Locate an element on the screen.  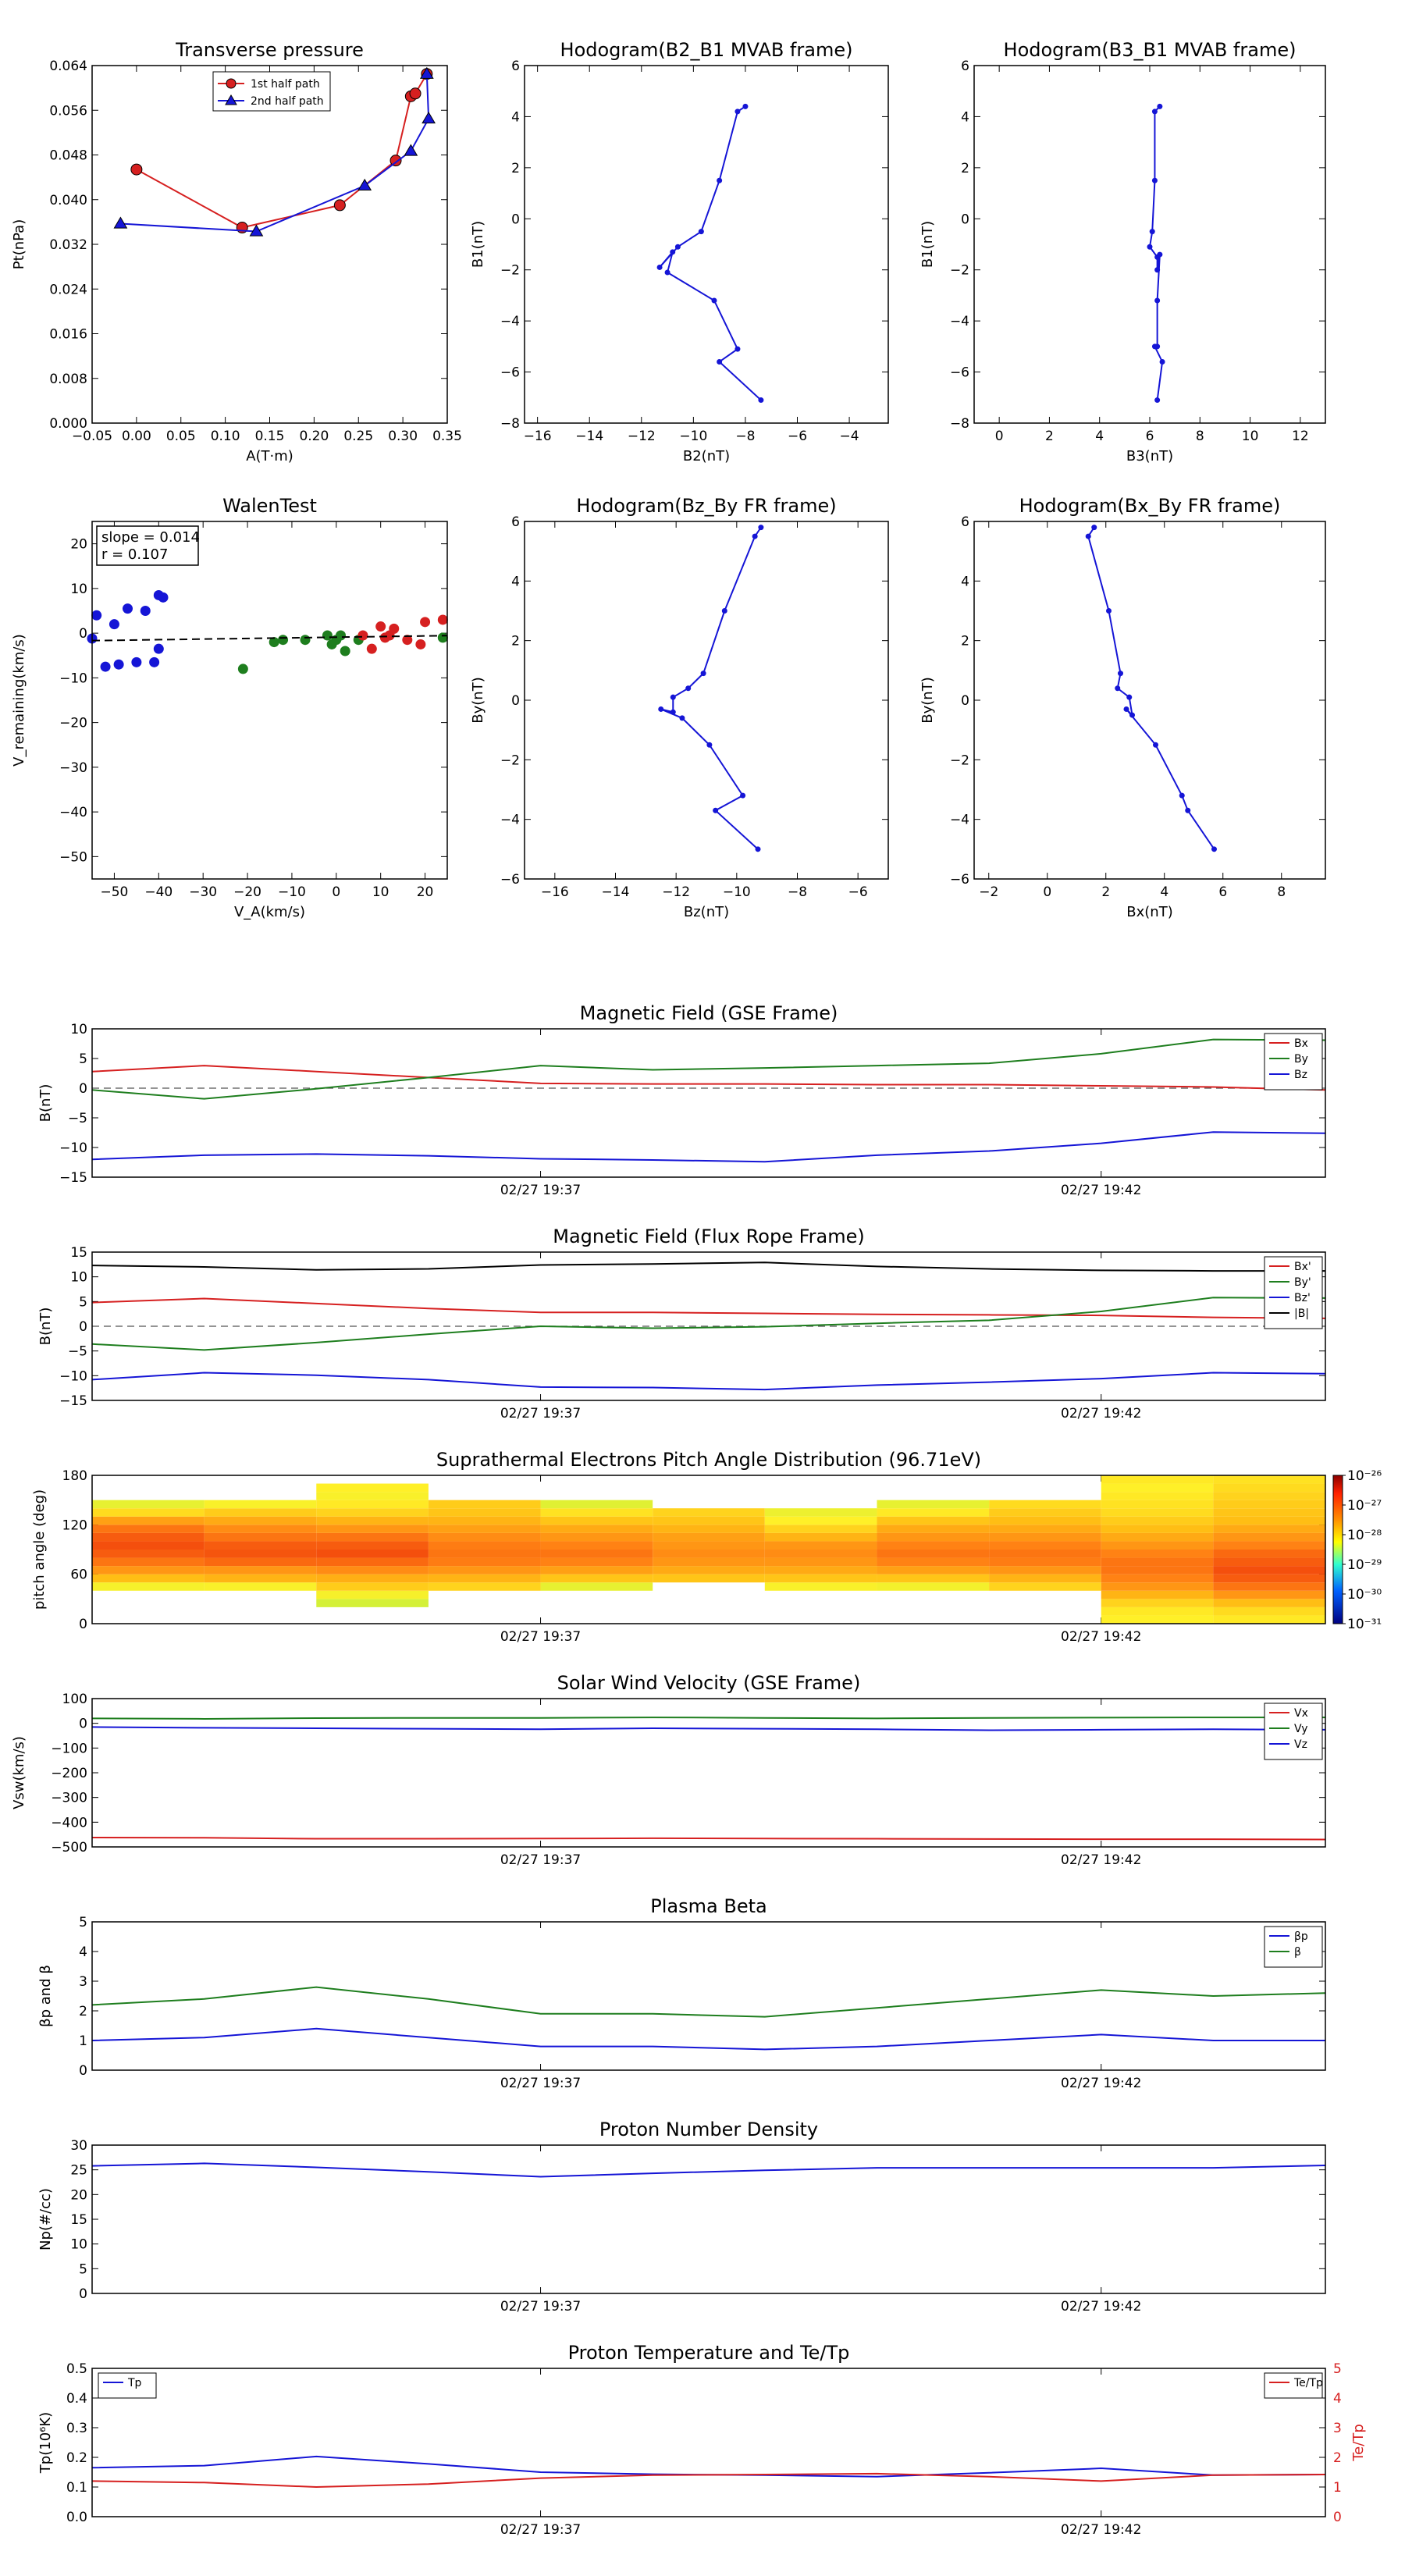
y-tick-label: 5 is located at coordinates (83, 2269).